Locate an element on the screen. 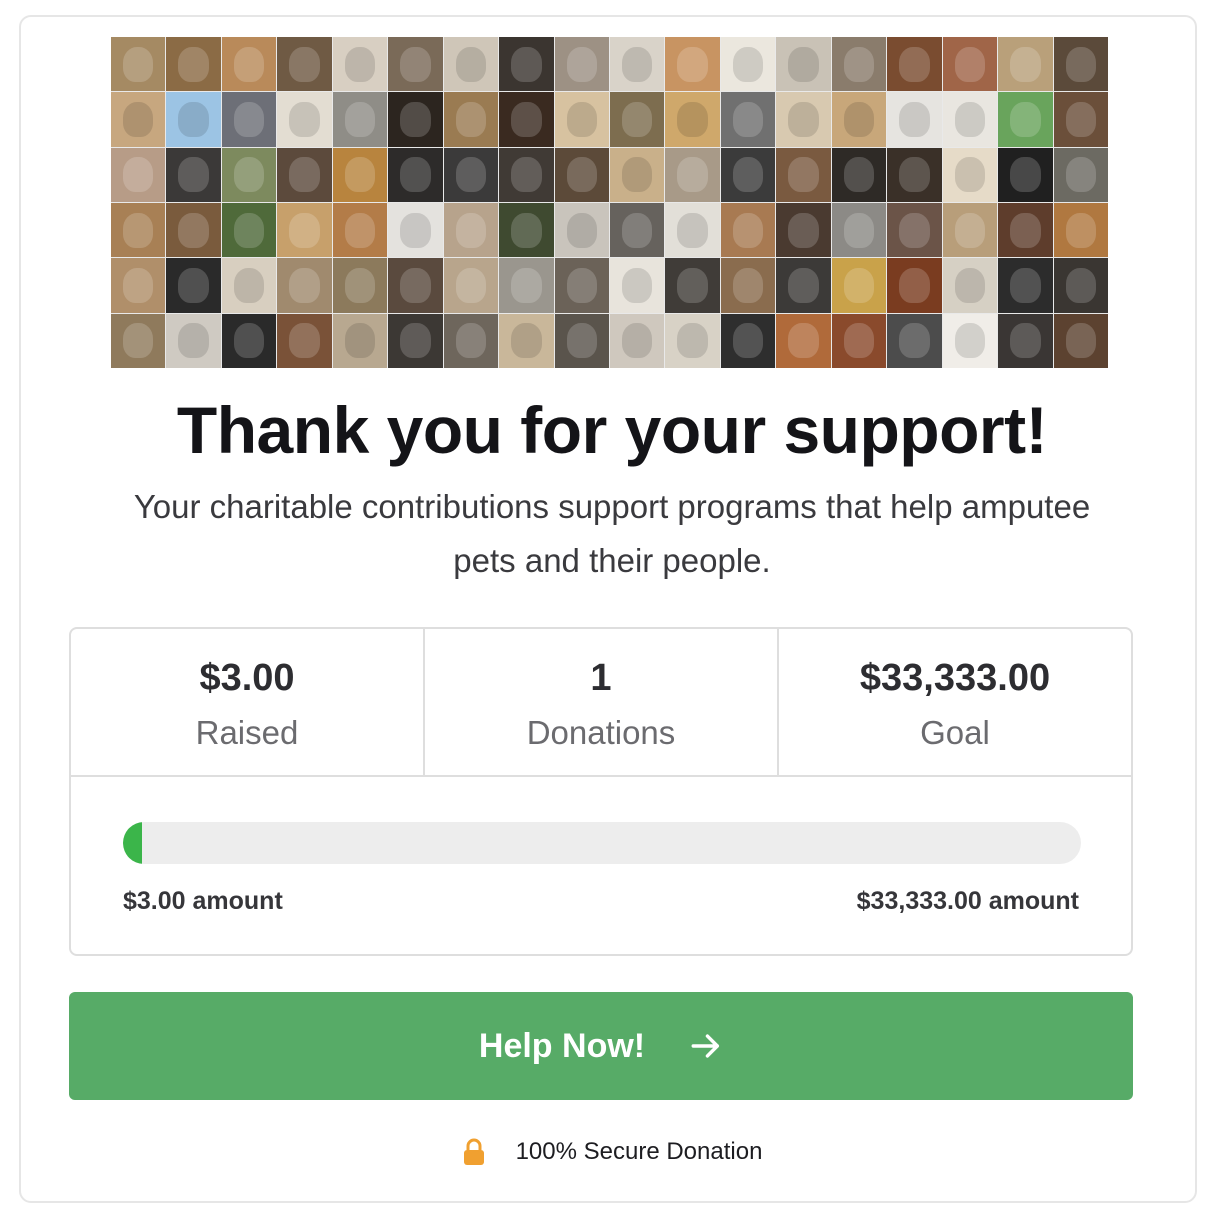 The image size is (1224, 1224). page-title: Thank you for your support! is located at coordinates (612, 430).